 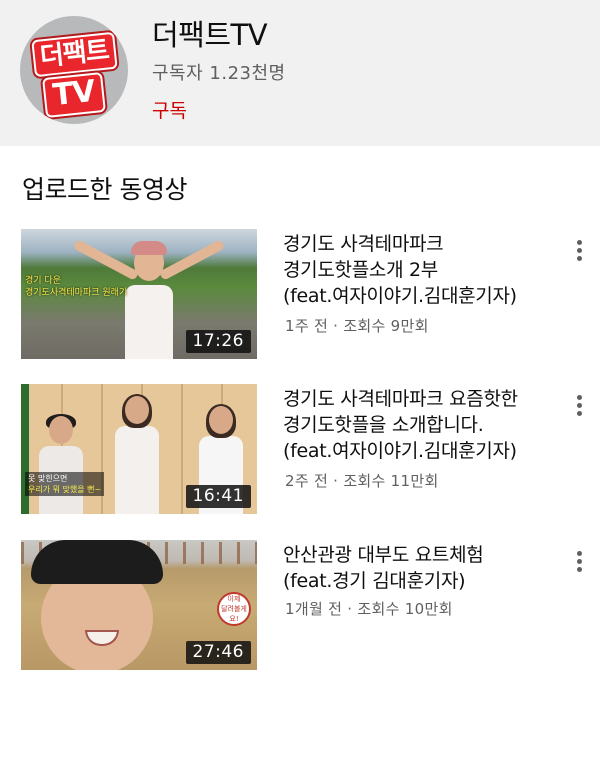 I want to click on video-thumbnail: 이제 달려볼게요! 27:46, so click(x=139, y=605).